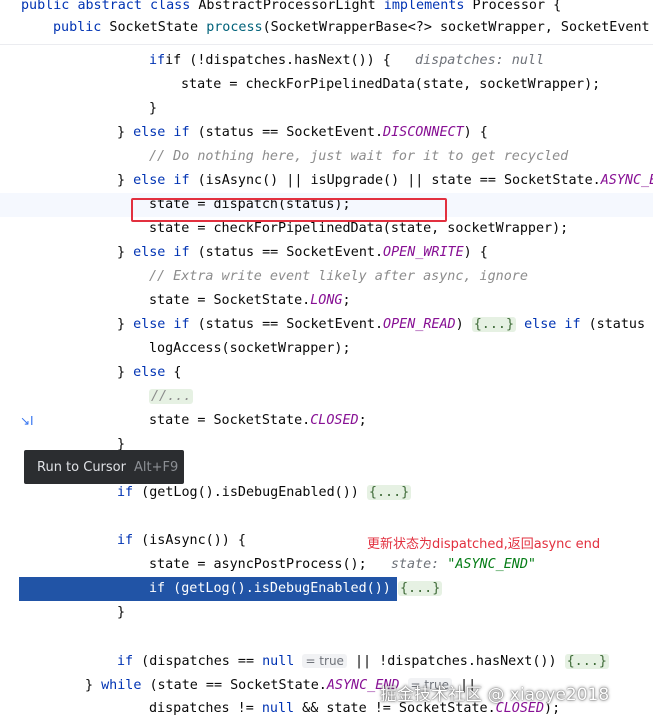  What do you see at coordinates (109, 6) in the screenshot?
I see `keyword: abstract` at bounding box center [109, 6].